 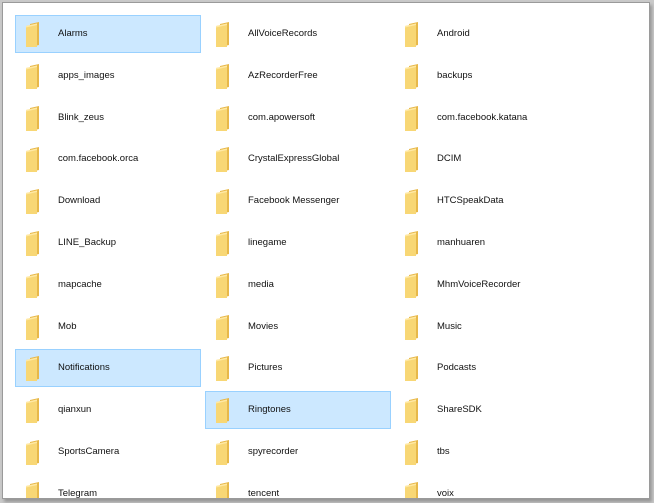 What do you see at coordinates (461, 242) in the screenshot?
I see `folder-label: manhuaren` at bounding box center [461, 242].